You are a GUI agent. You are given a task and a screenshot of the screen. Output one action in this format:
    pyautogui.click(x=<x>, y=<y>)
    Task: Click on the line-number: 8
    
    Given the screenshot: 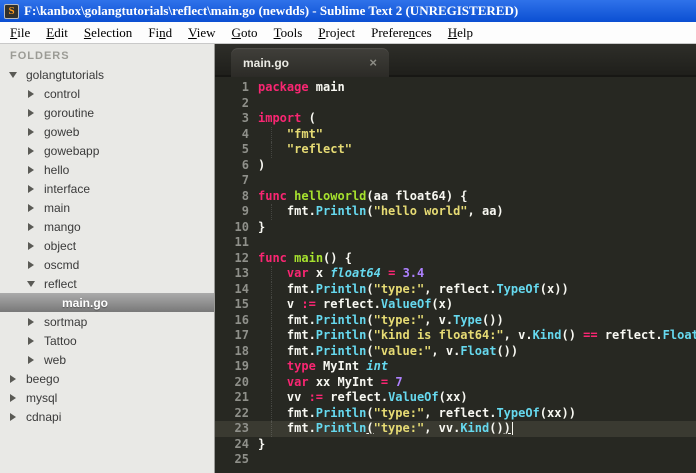 What is the action you would take?
    pyautogui.click(x=245, y=195)
    